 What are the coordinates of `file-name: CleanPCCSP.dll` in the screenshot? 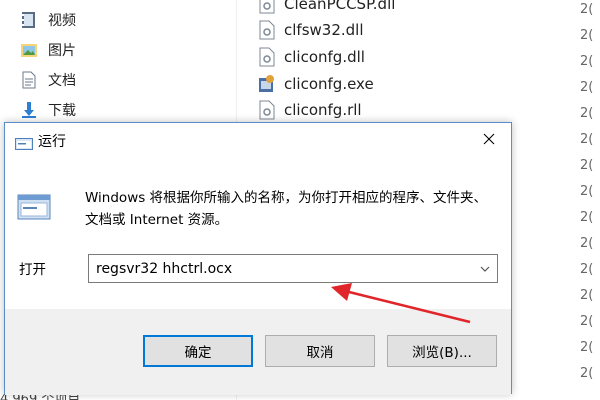 It's located at (340, 6).